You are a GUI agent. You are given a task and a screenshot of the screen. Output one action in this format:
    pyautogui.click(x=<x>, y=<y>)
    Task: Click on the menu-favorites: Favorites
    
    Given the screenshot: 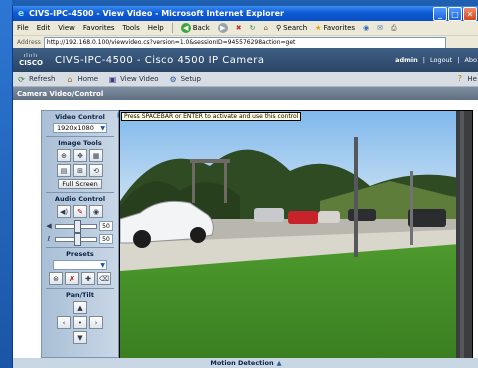 What is the action you would take?
    pyautogui.click(x=99, y=28)
    